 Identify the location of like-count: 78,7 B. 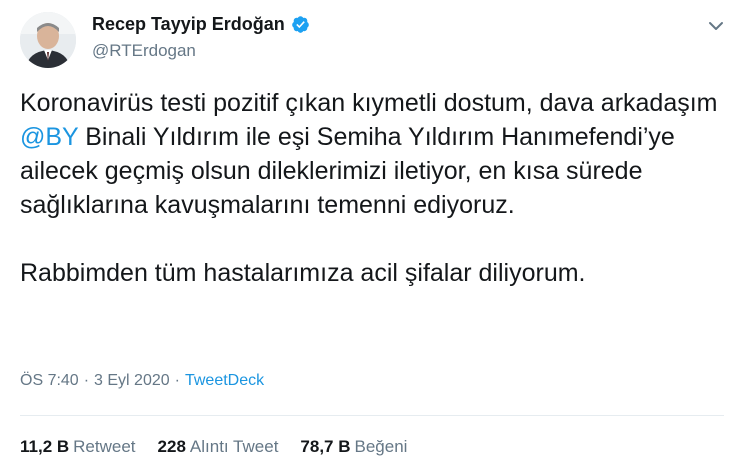
(325, 446).